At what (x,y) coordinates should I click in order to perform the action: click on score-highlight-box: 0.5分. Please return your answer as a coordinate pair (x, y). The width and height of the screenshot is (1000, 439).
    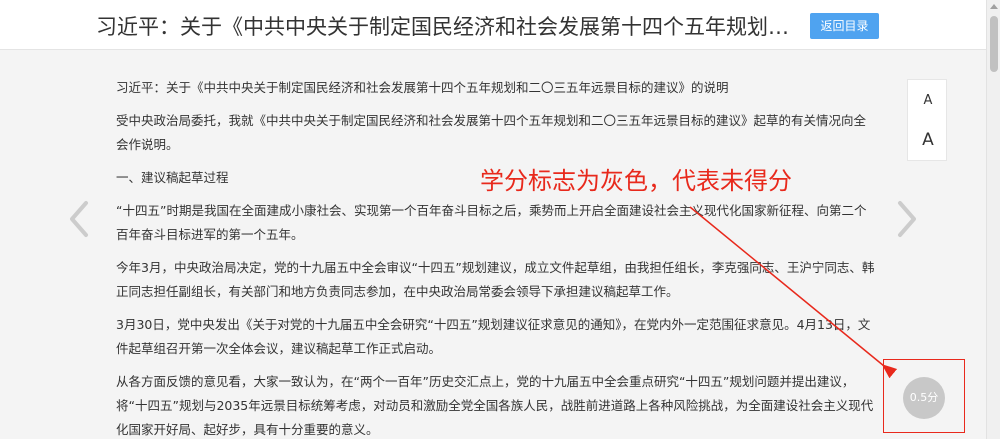
    Looking at the image, I should click on (924, 396).